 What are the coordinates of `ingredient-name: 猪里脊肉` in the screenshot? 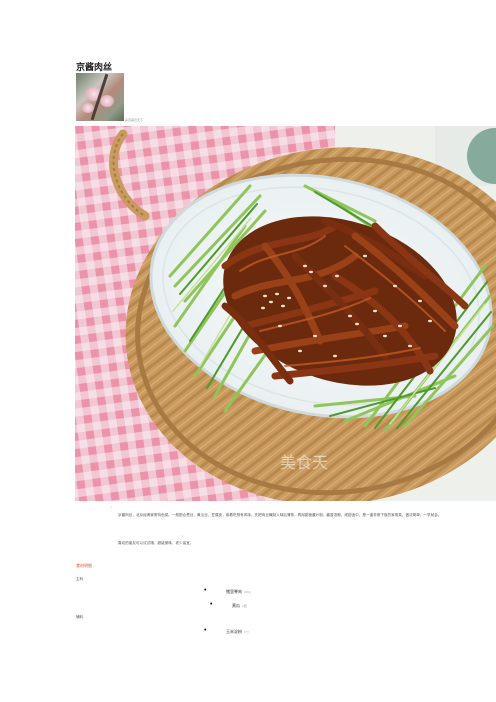 It's located at (234, 591).